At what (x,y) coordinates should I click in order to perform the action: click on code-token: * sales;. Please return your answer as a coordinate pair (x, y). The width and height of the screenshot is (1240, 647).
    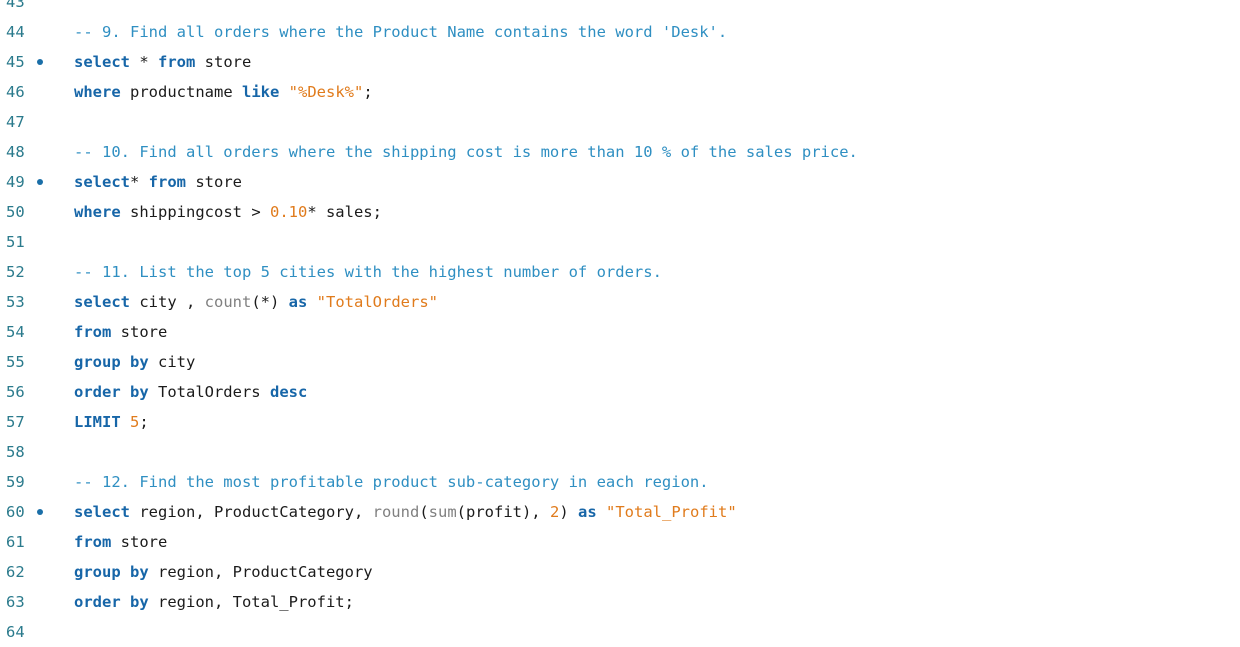
    Looking at the image, I should click on (344, 212).